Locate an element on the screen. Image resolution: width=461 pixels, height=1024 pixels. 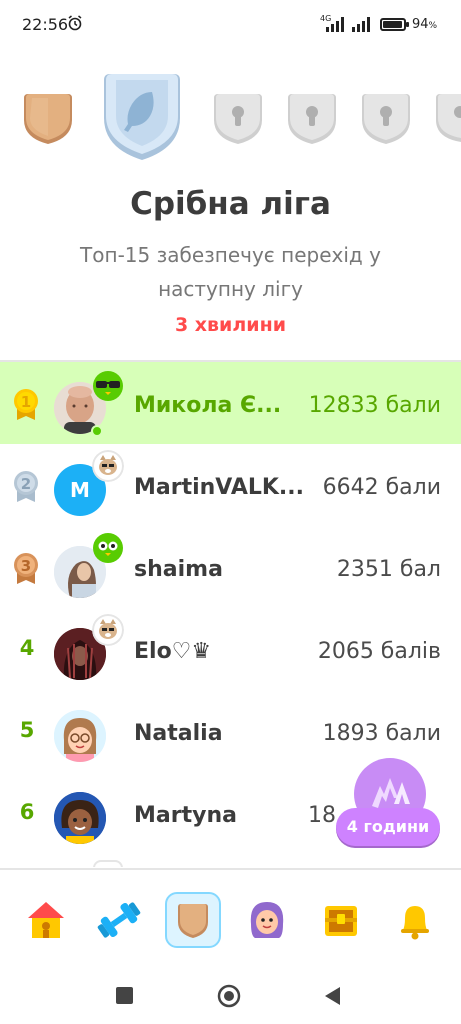
leaderboard-row: 3 shaima 2351 бал is located at coordinates (230, 567).